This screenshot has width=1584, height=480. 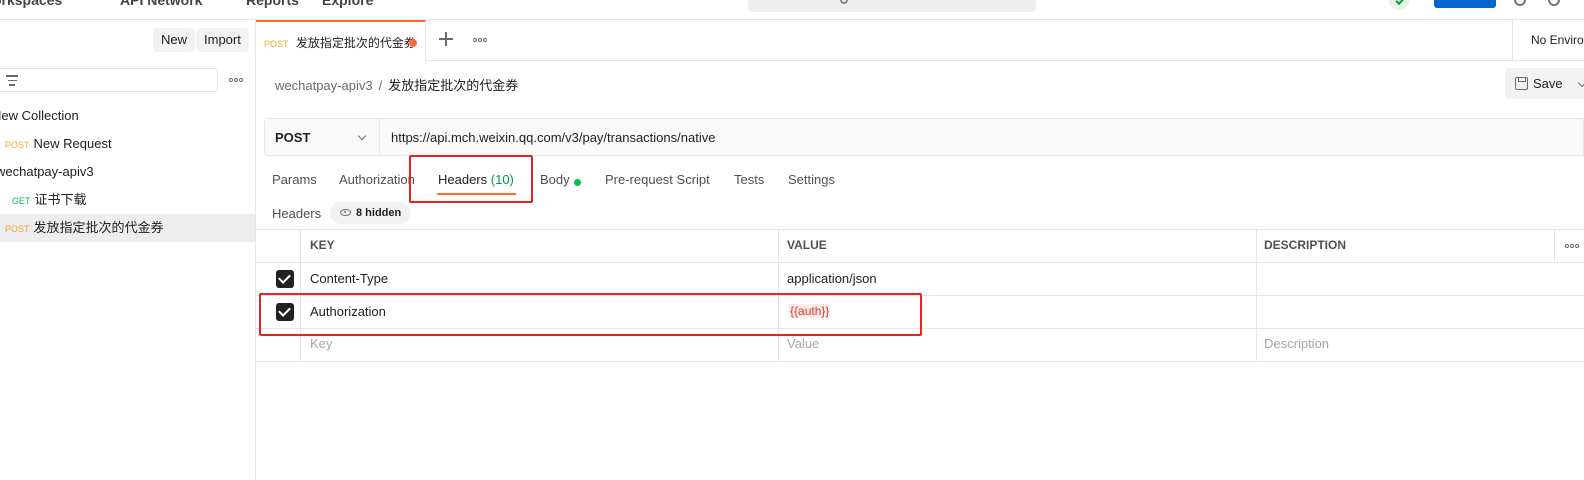 I want to click on top-bar: Workspaces API Network Reports Explore, so click(x=792, y=10).